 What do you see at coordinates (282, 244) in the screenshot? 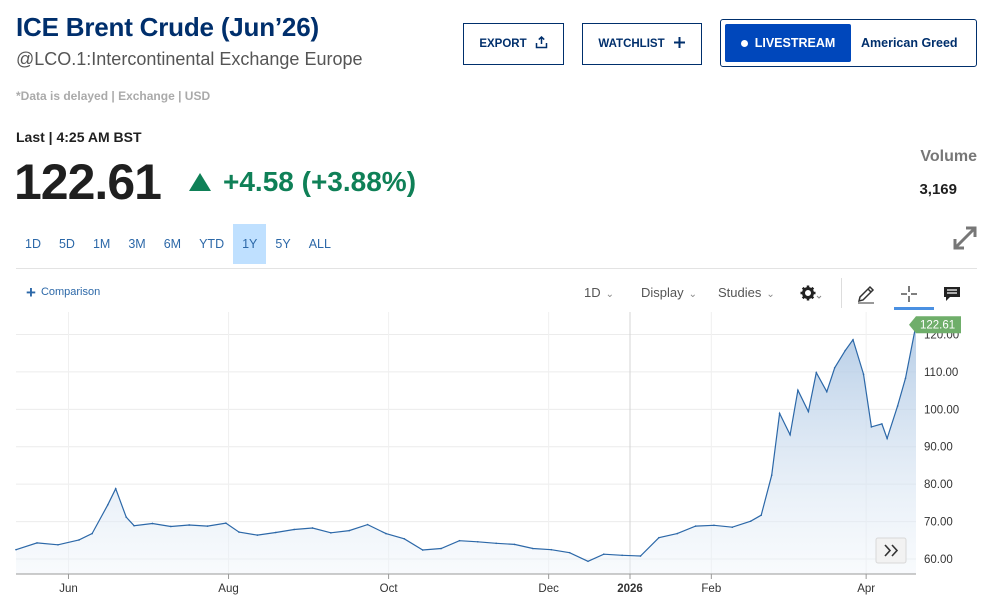
I see `range-5y: 5Y` at bounding box center [282, 244].